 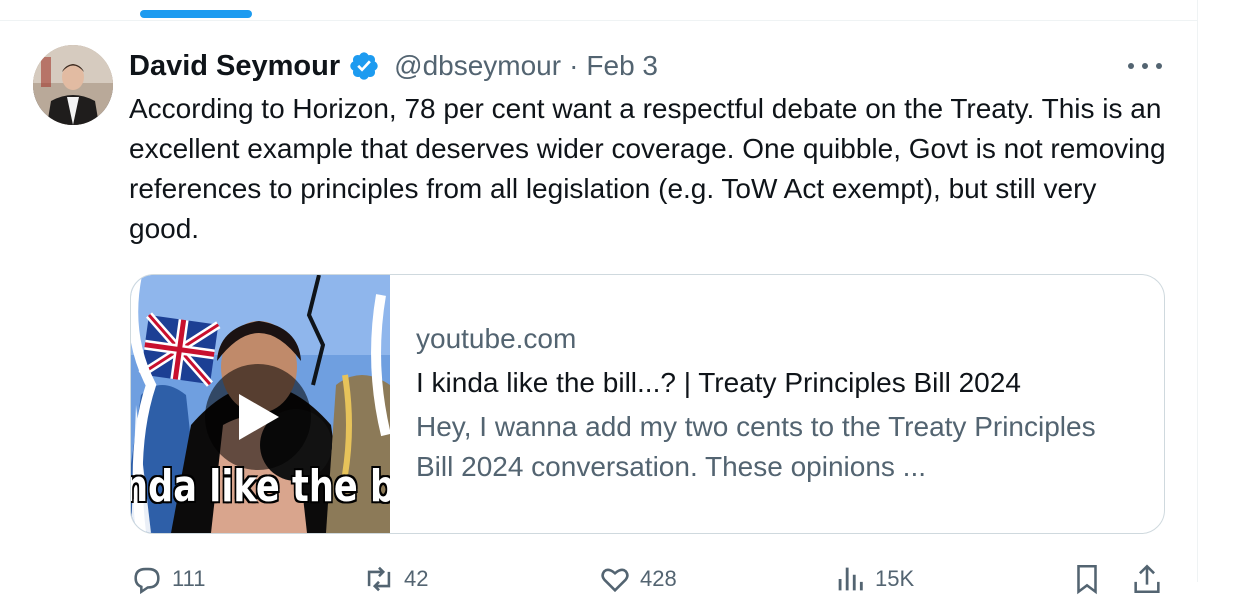 I want to click on play-icon, so click(x=258, y=417).